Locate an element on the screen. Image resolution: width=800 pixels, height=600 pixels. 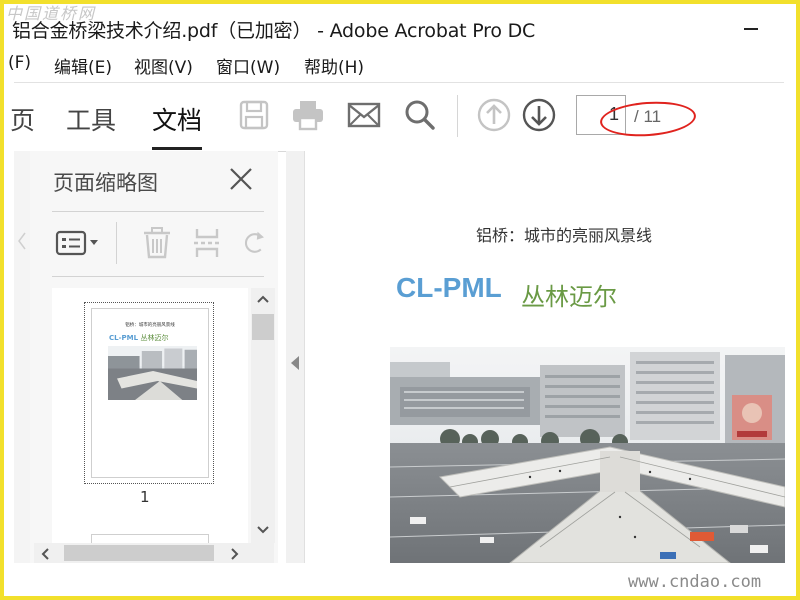
print-icon is located at coordinates (308, 115).